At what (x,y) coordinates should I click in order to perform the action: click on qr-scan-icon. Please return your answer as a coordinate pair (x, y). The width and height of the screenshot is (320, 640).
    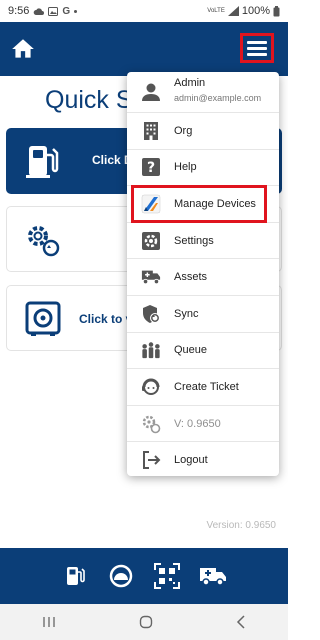
    Looking at the image, I should click on (167, 576).